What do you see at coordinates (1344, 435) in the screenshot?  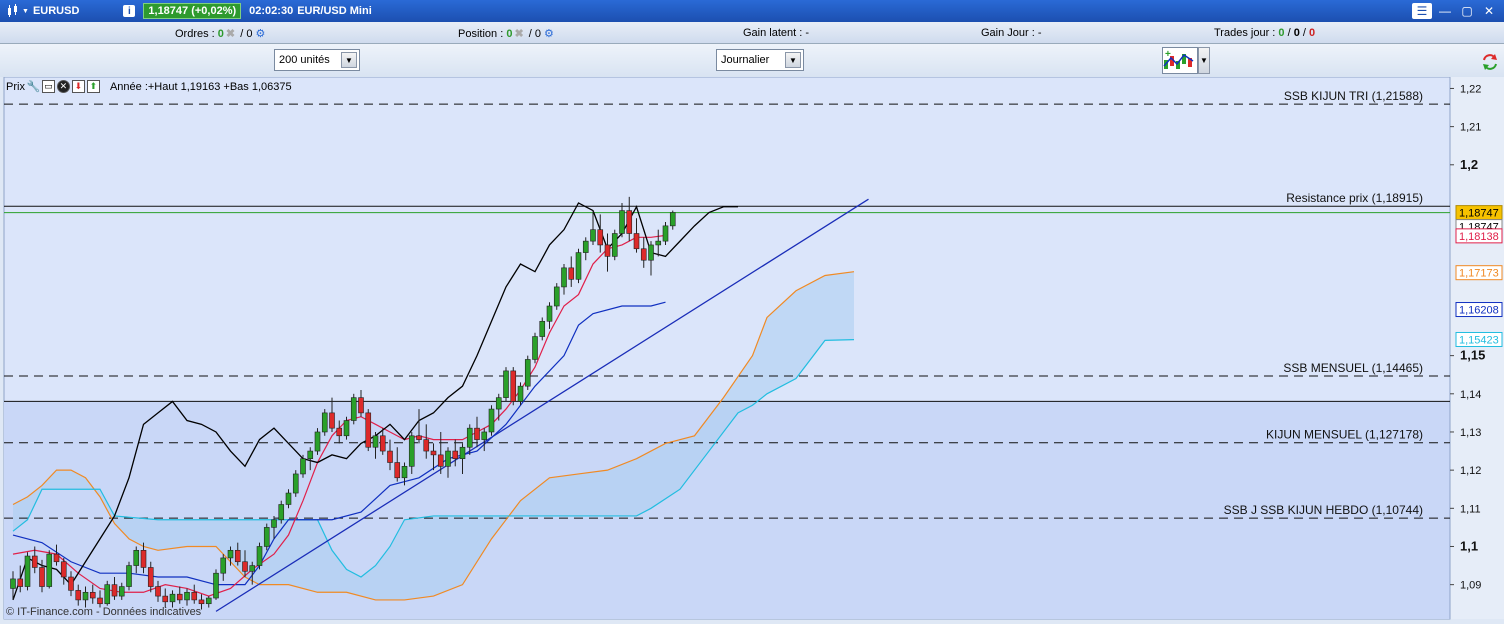 I see `level-label: KIJUN MENSUEL (1,127178)` at bounding box center [1344, 435].